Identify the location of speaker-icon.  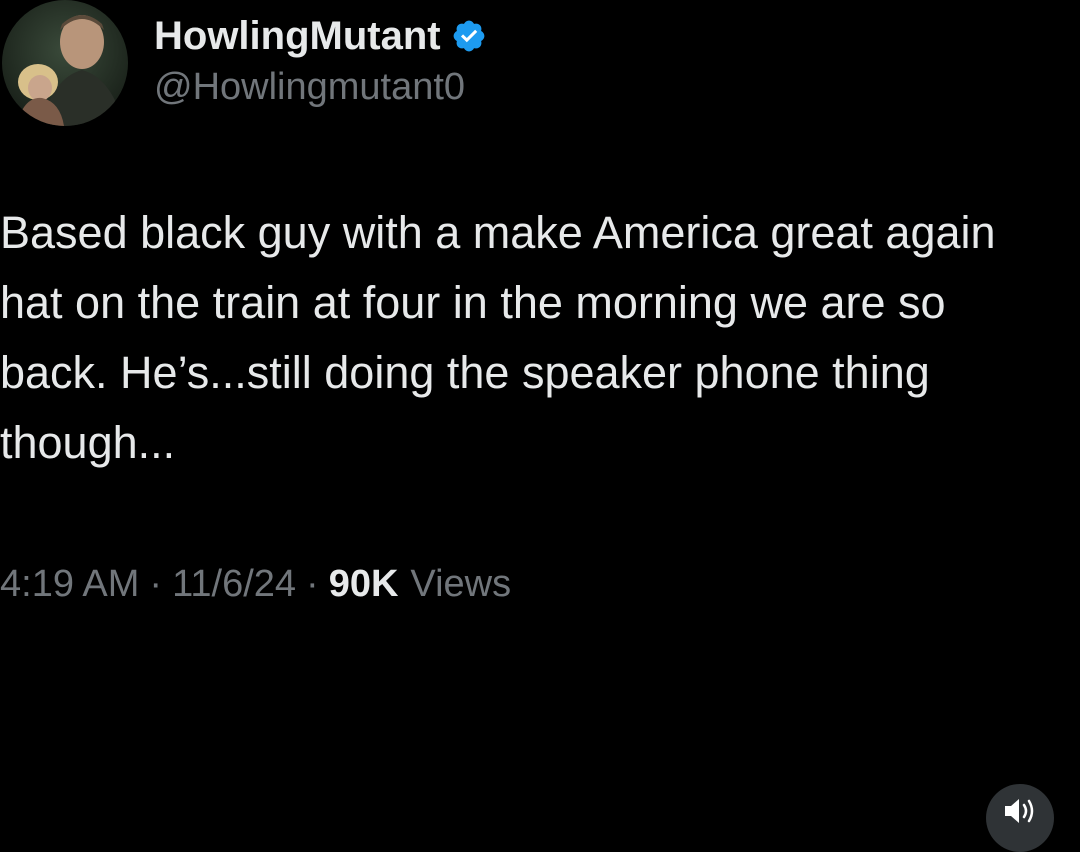
(1020, 806).